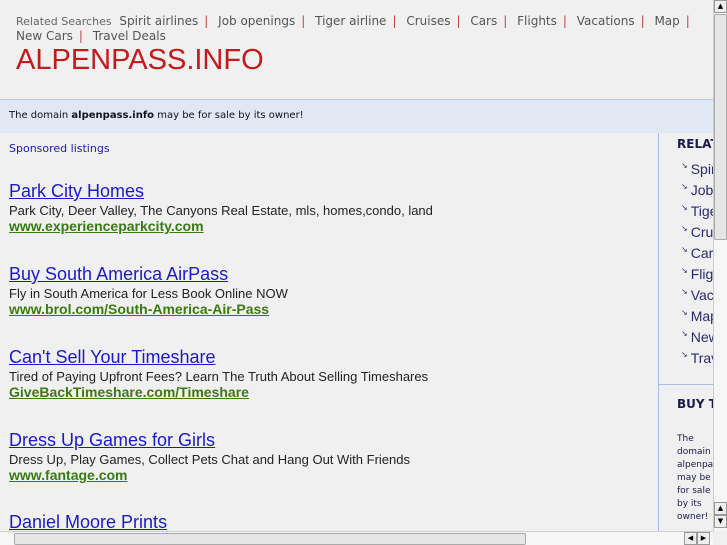 The height and width of the screenshot is (545, 727). Describe the element at coordinates (537, 21) in the screenshot. I see `related-link: Flights` at that location.